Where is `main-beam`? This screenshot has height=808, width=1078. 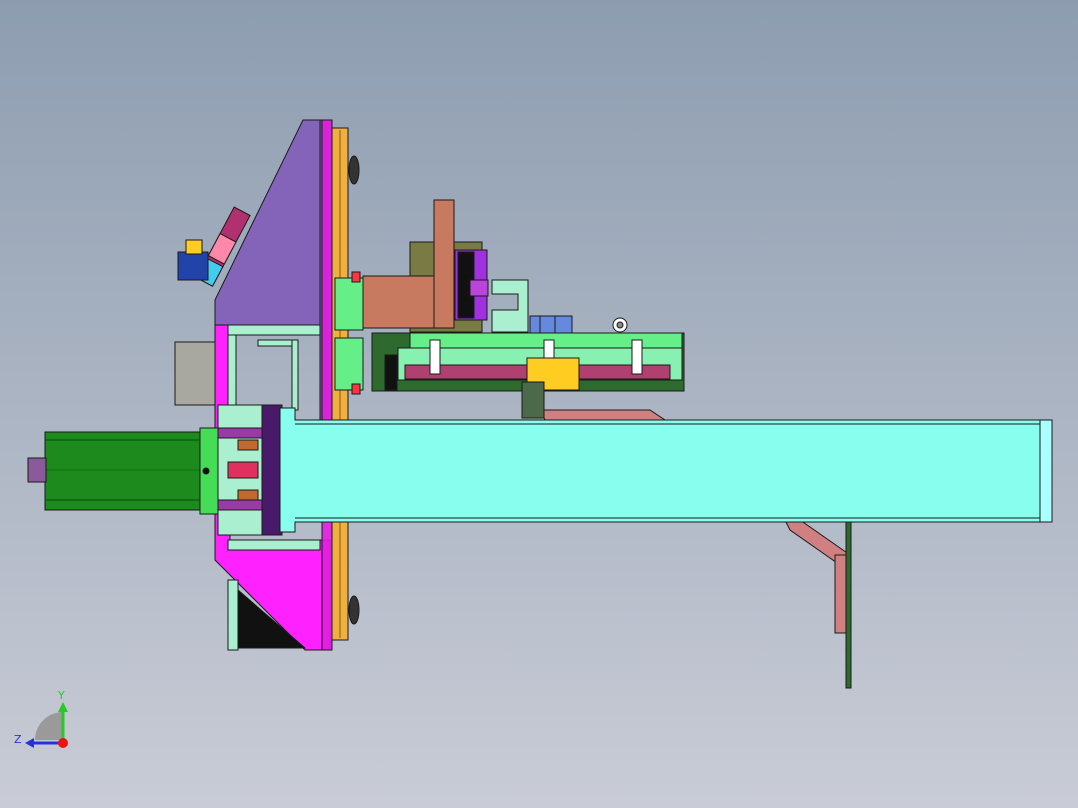 main-beam is located at coordinates (666, 470).